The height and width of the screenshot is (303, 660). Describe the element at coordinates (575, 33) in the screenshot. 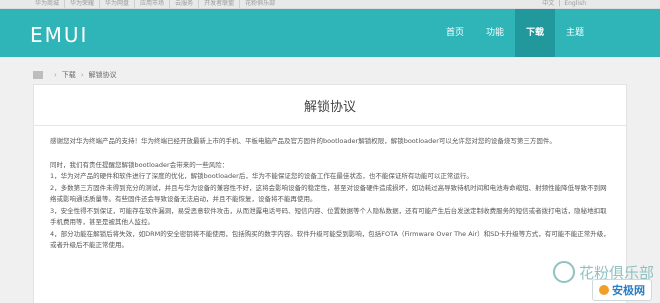

I see `nav-themes: 主题` at that location.